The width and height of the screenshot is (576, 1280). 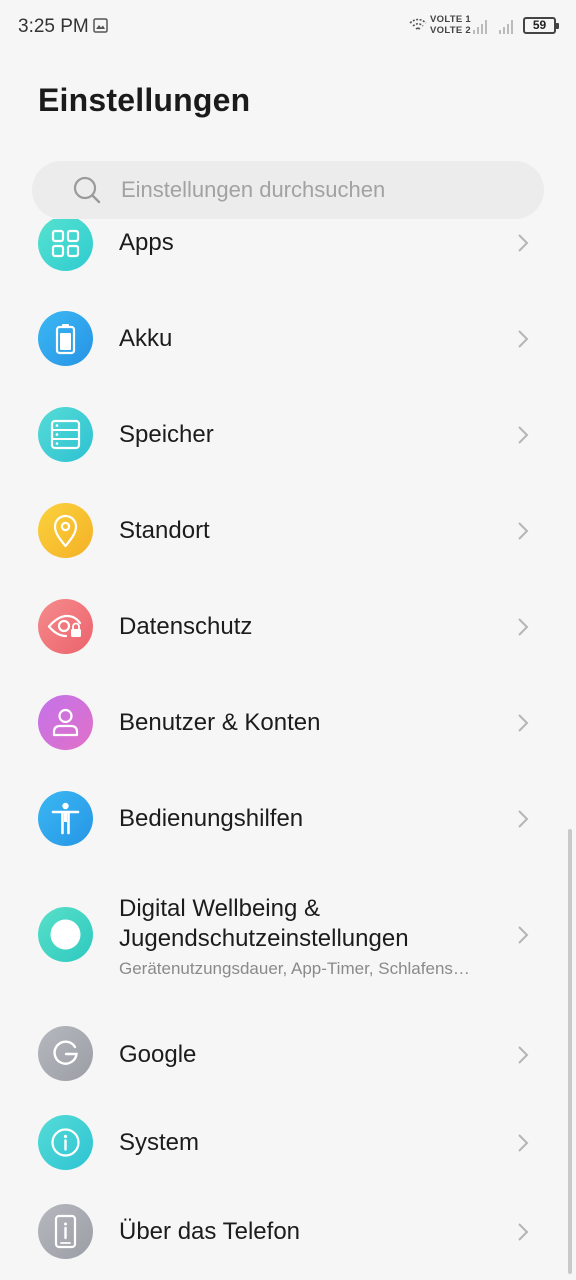 What do you see at coordinates (65, 626) in the screenshot?
I see `privacy-icon` at bounding box center [65, 626].